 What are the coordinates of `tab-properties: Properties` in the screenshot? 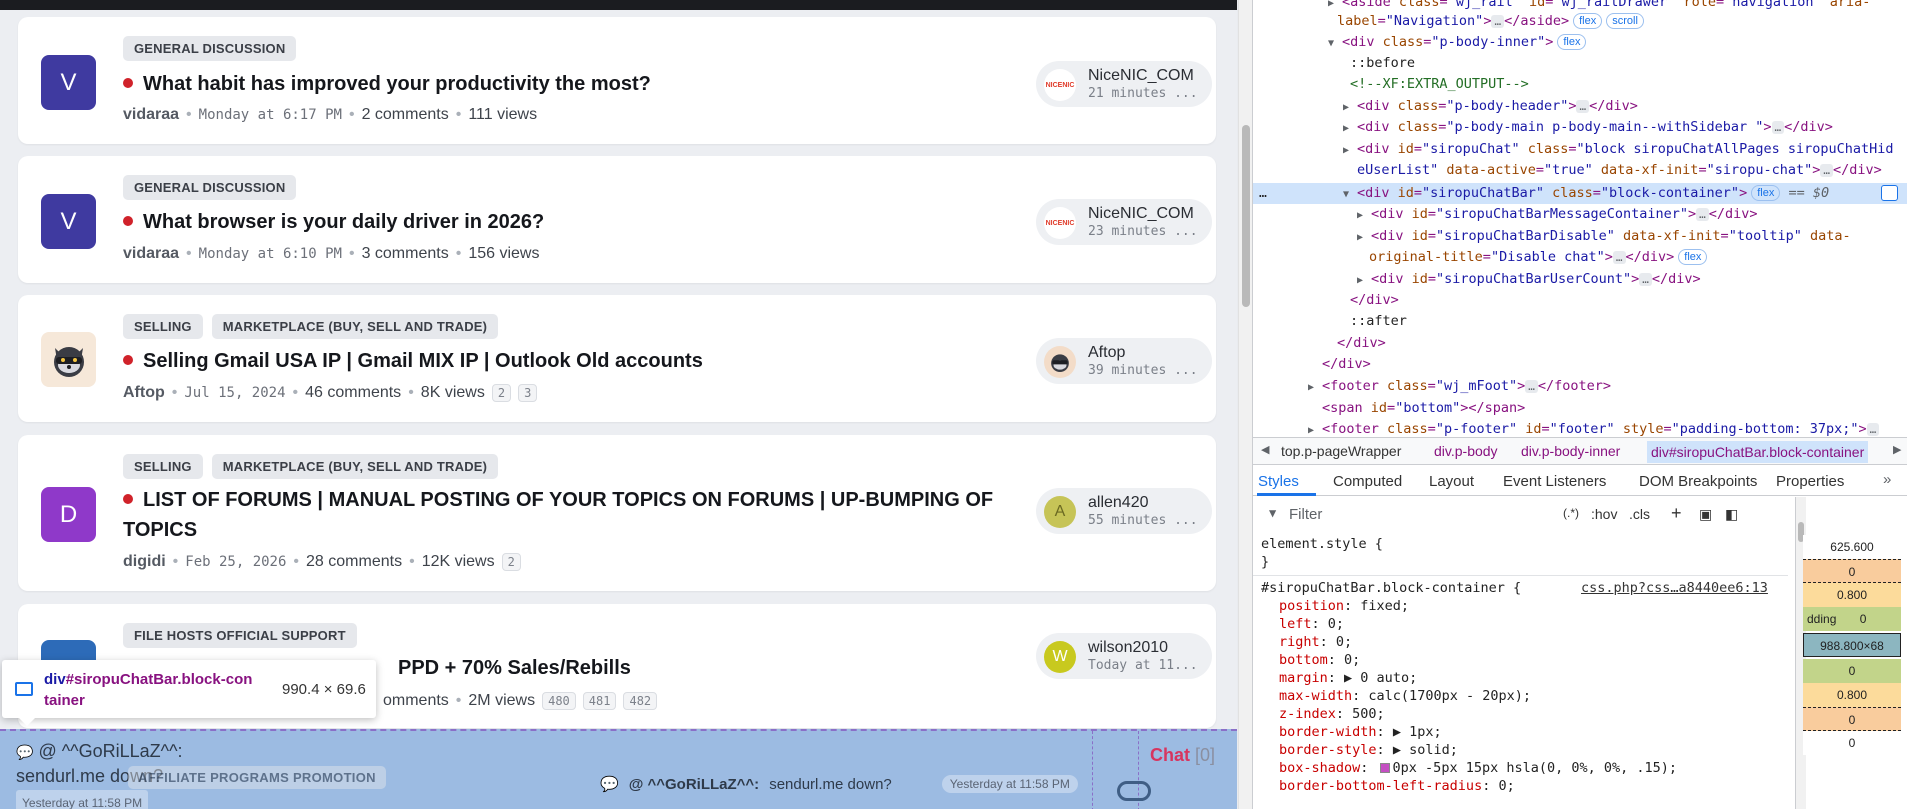 It's located at (1810, 481).